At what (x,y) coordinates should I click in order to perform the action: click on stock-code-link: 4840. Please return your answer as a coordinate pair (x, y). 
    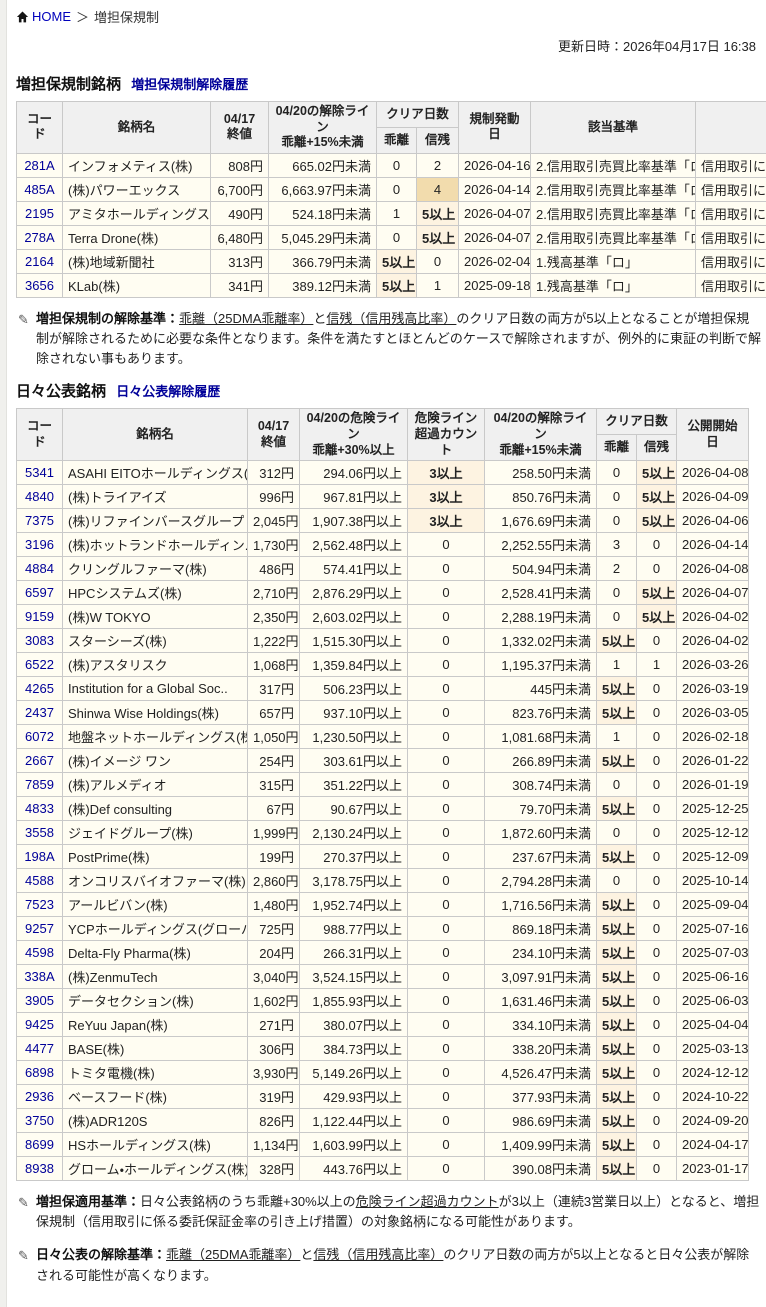
    Looking at the image, I should click on (39, 496).